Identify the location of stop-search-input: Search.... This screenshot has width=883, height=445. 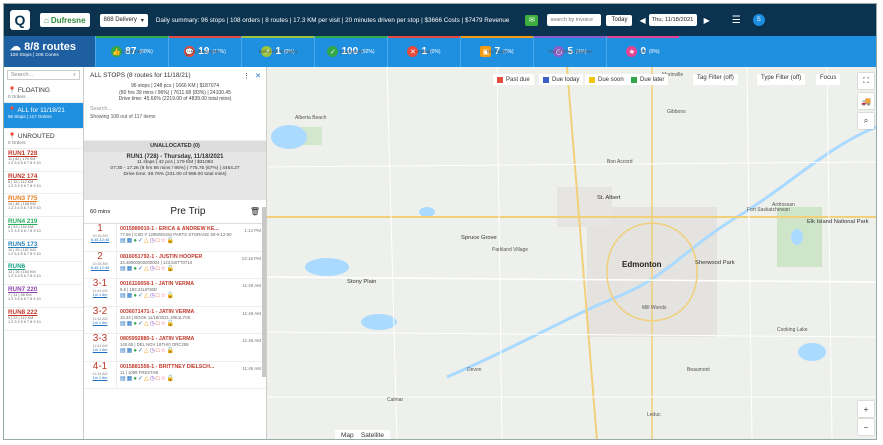
(175, 109).